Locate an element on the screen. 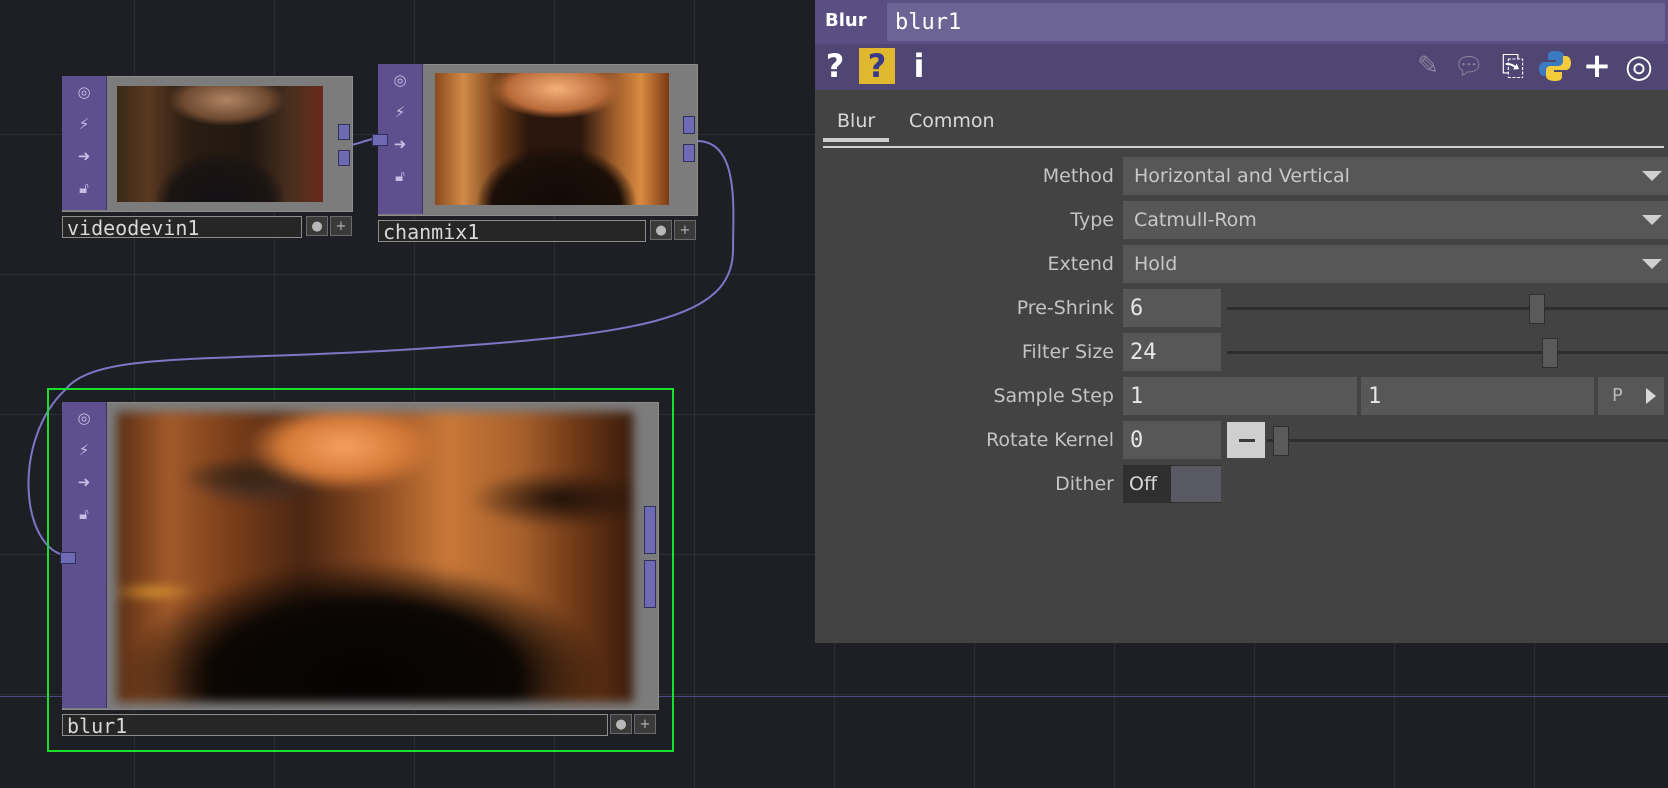 This screenshot has width=1668, height=788. filtersize-slider-track is located at coordinates (1447, 352).